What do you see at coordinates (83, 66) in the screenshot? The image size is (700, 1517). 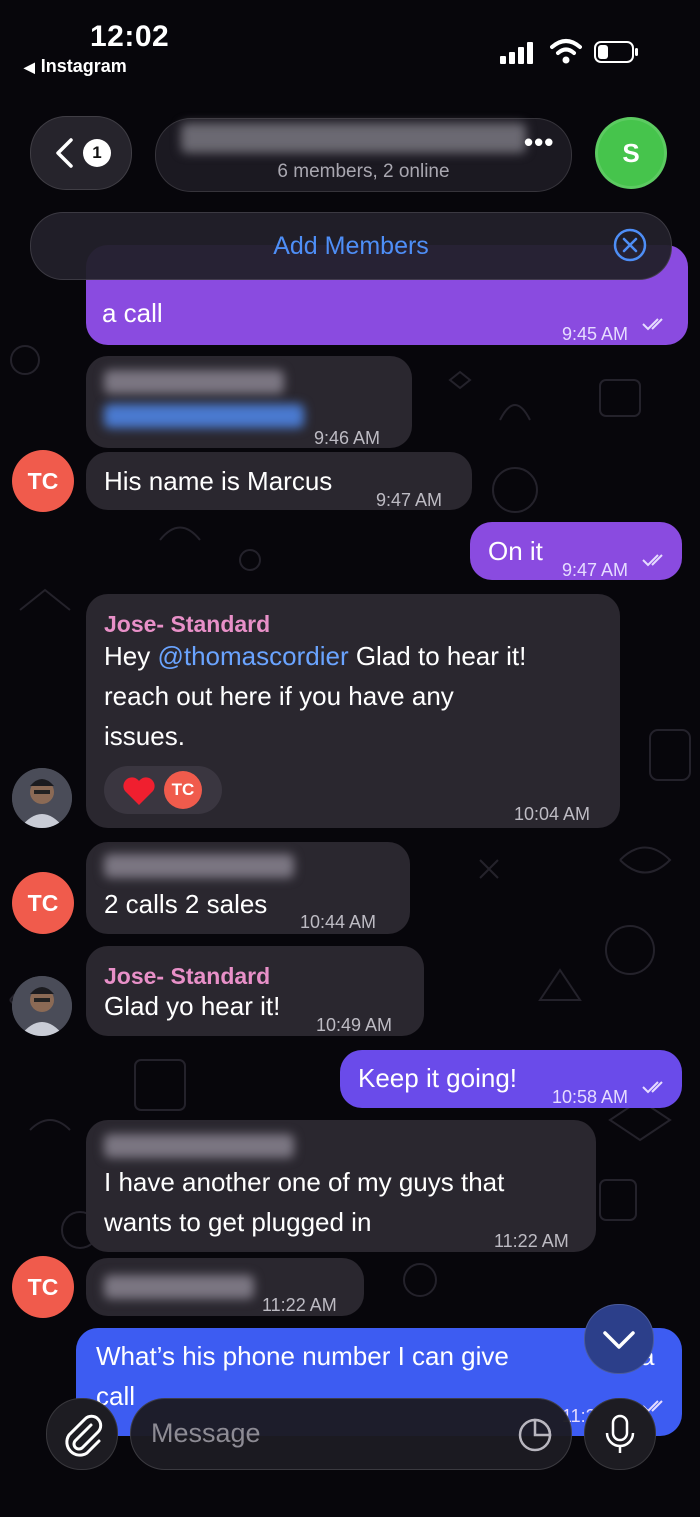 I see `back-app-label: Instagram` at bounding box center [83, 66].